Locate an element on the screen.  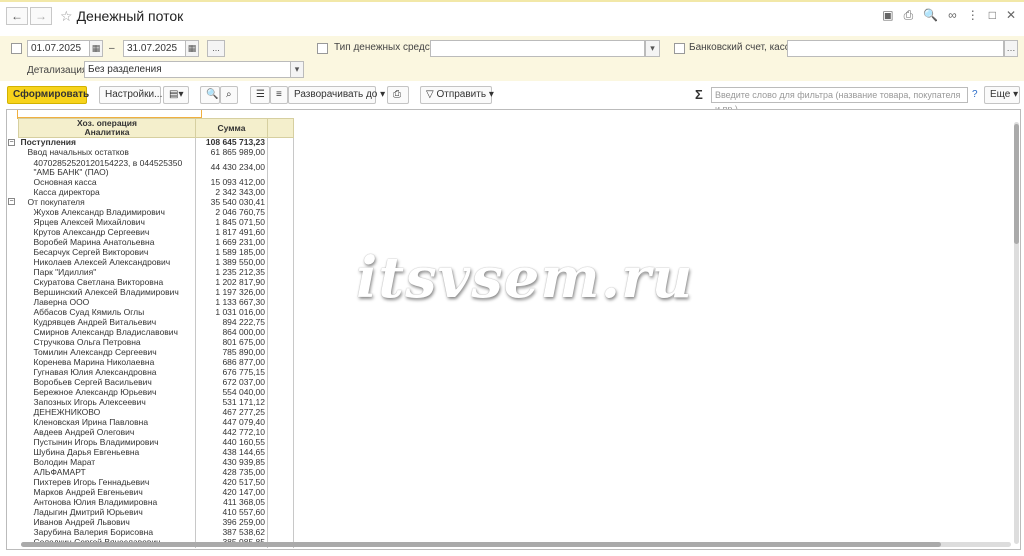
calendar-from-icon: ▦ is located at coordinates (96, 48).